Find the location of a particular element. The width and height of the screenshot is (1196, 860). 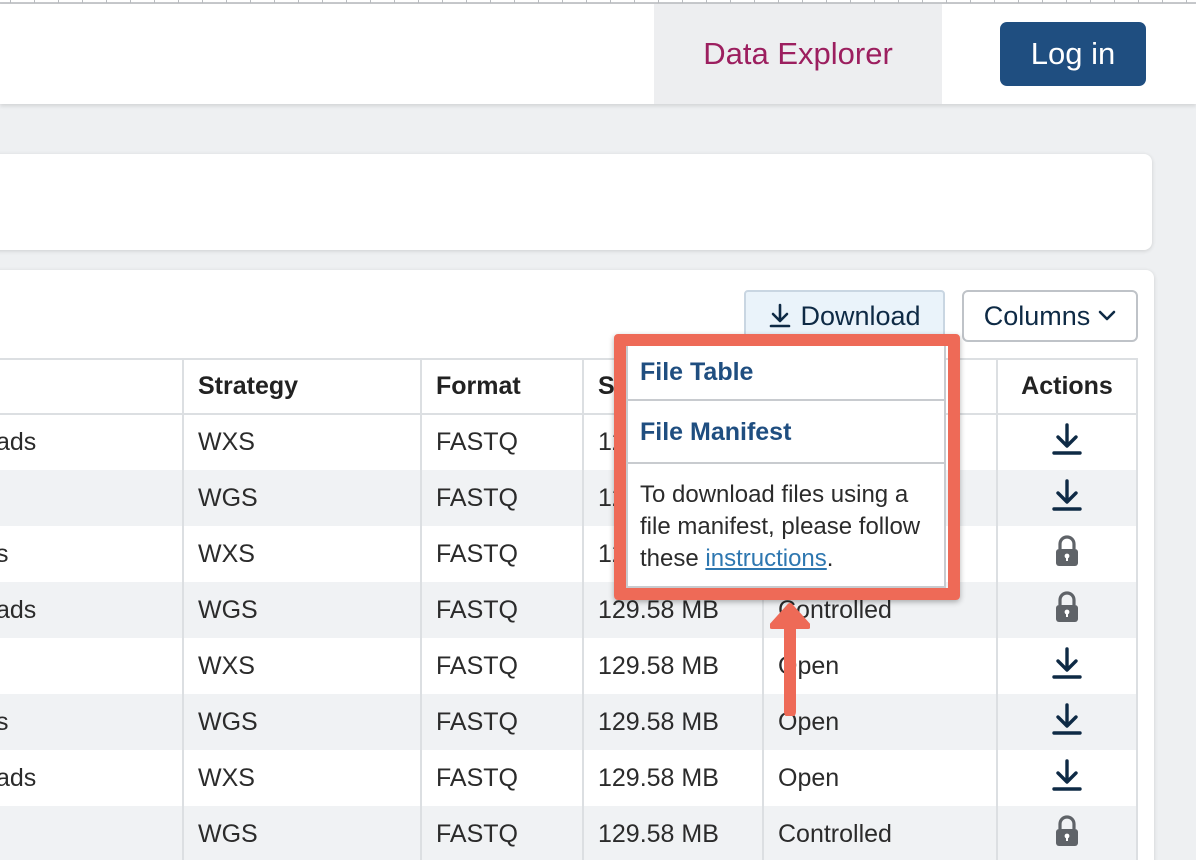

column-header-format: Format is located at coordinates (502, 386).